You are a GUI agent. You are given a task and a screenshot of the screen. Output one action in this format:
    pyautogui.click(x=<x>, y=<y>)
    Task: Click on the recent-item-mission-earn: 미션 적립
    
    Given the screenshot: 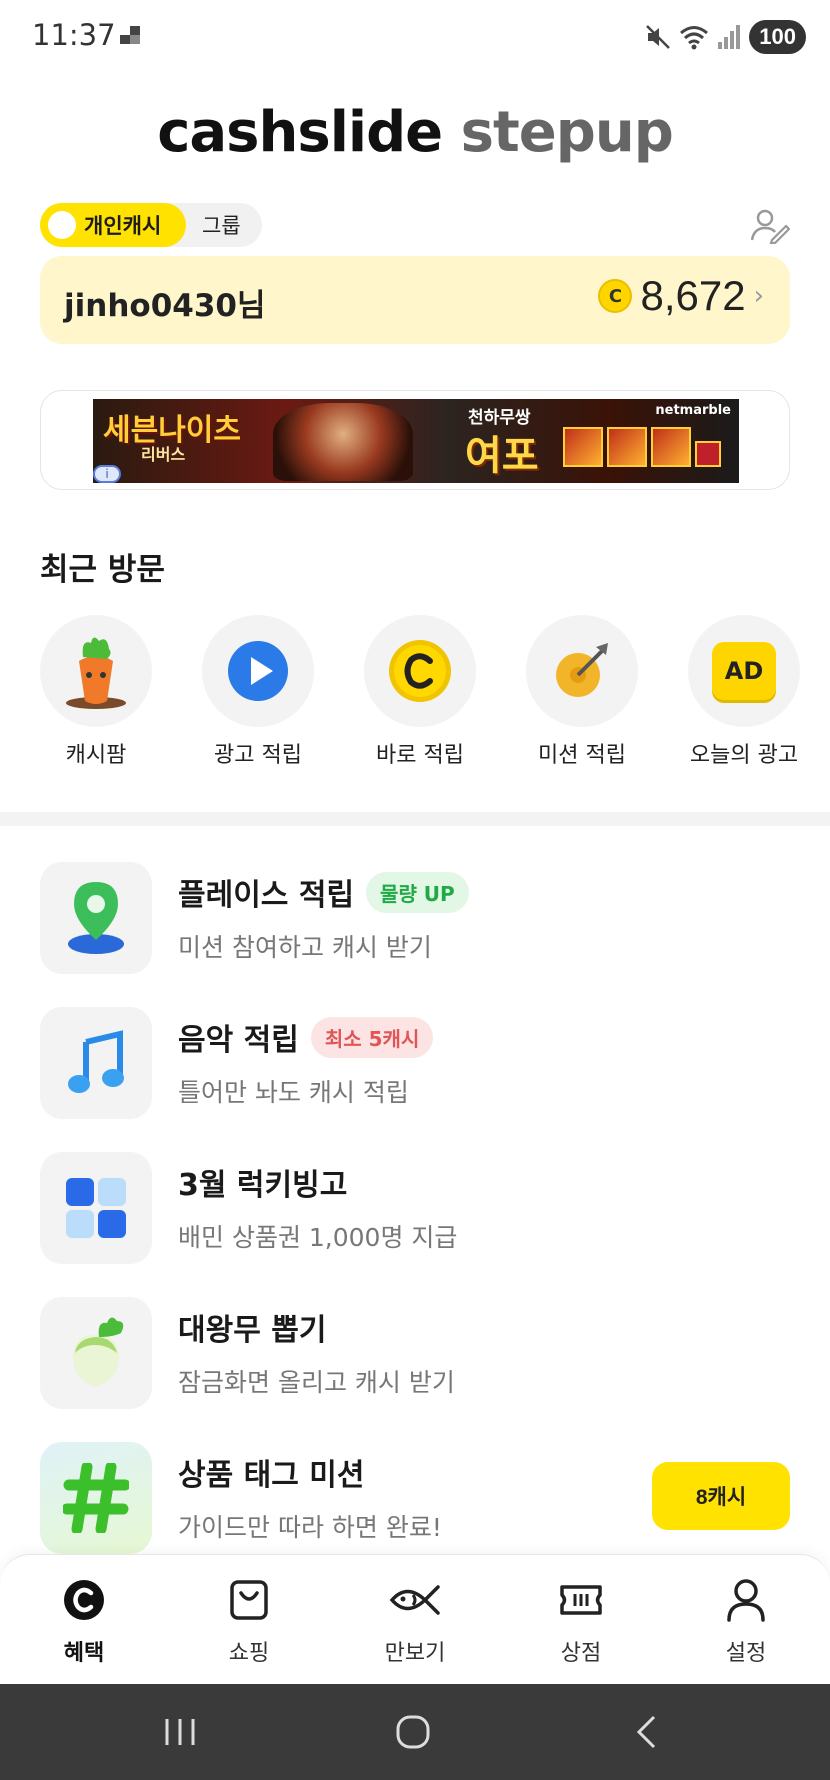 What is the action you would take?
    pyautogui.click(x=582, y=692)
    